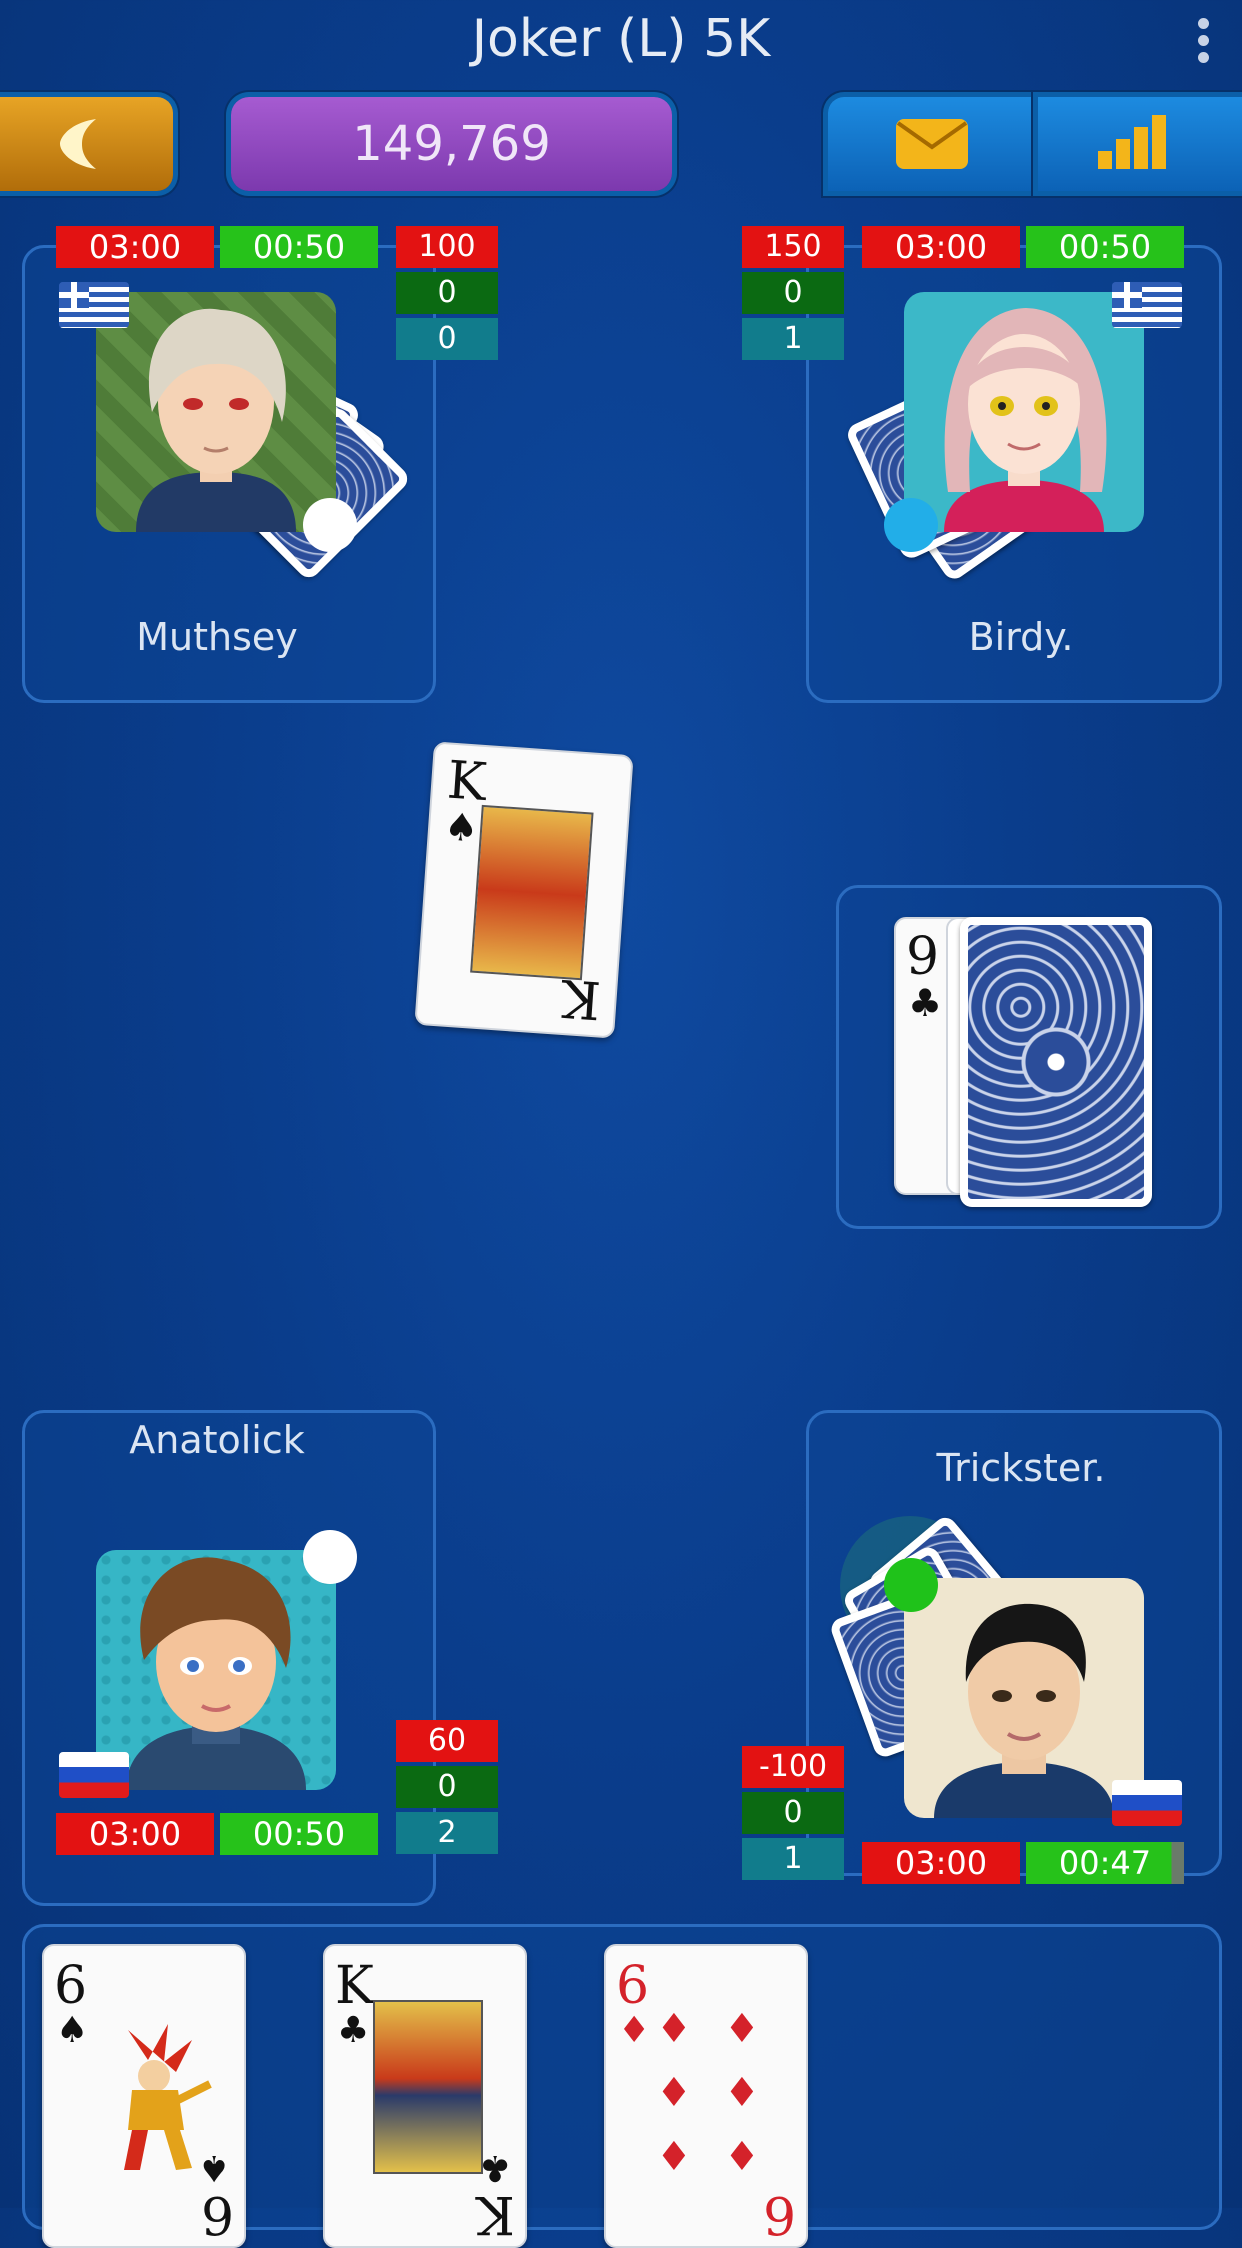 This screenshot has height=2248, width=1242. I want to click on messages-button, so click(930, 144).